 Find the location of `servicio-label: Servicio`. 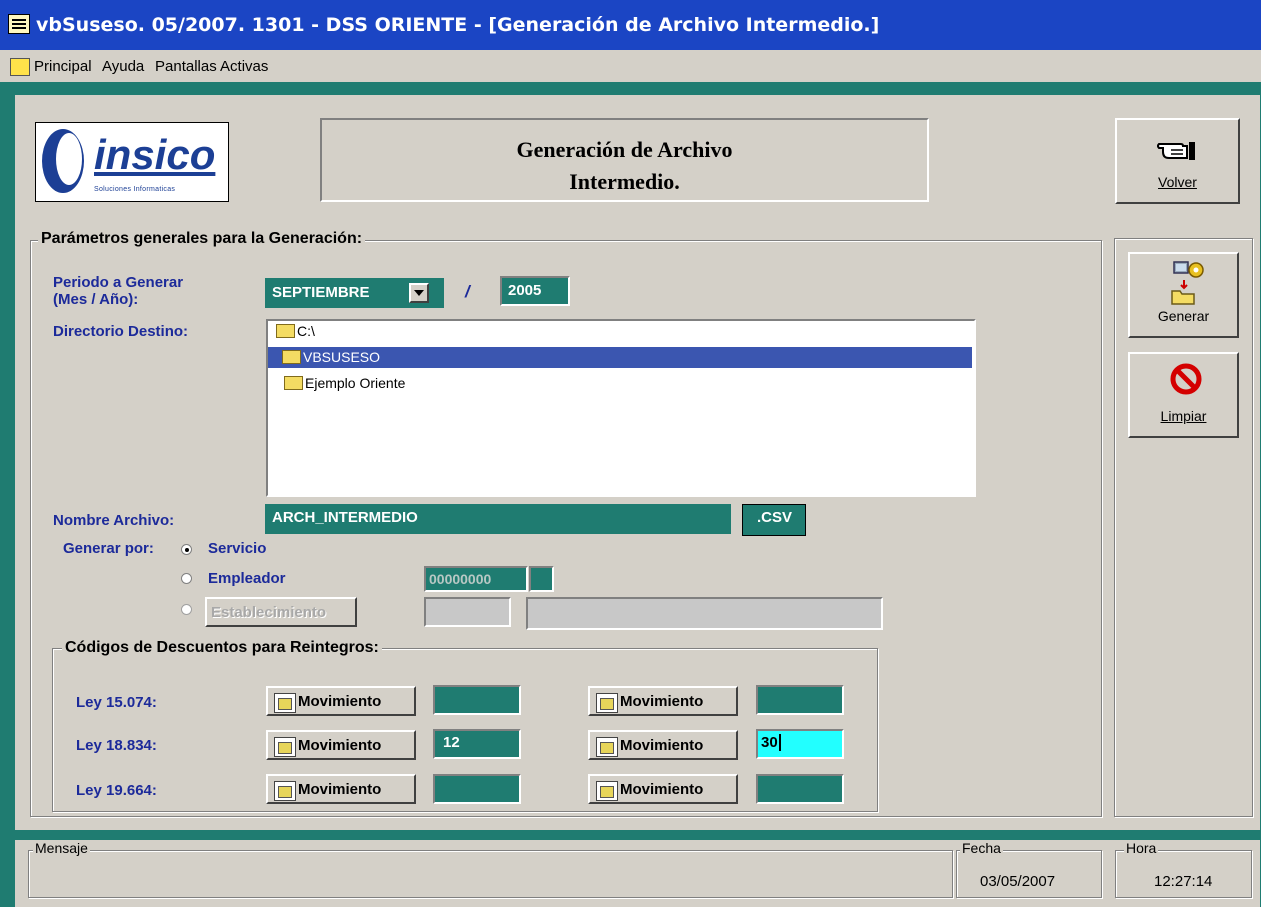

servicio-label: Servicio is located at coordinates (237, 548).